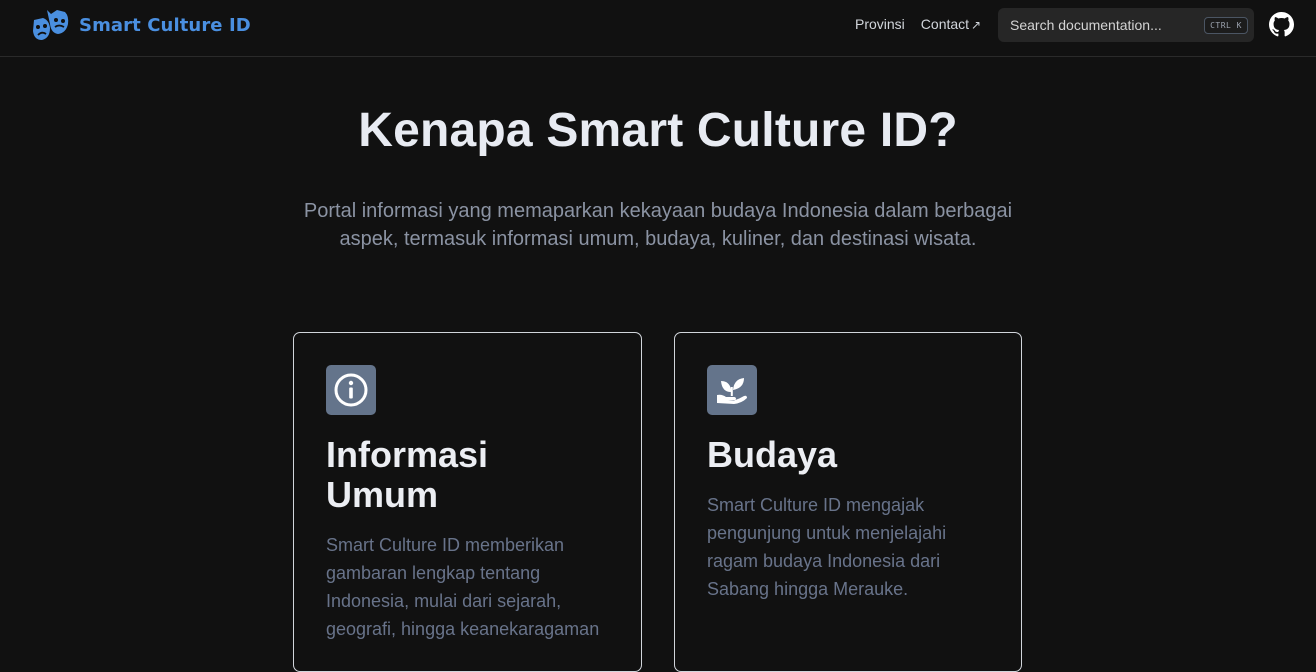 Image resolution: width=1316 pixels, height=672 pixels. What do you see at coordinates (407, 474) in the screenshot?
I see `card-title: Informasi Umum` at bounding box center [407, 474].